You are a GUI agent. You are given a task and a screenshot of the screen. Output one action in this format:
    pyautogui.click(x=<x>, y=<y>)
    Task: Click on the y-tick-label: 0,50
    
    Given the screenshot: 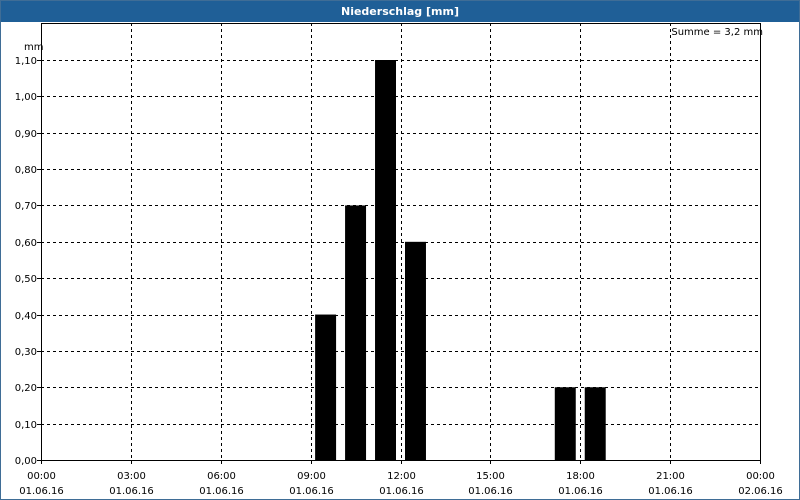 What is the action you would take?
    pyautogui.click(x=26, y=279)
    